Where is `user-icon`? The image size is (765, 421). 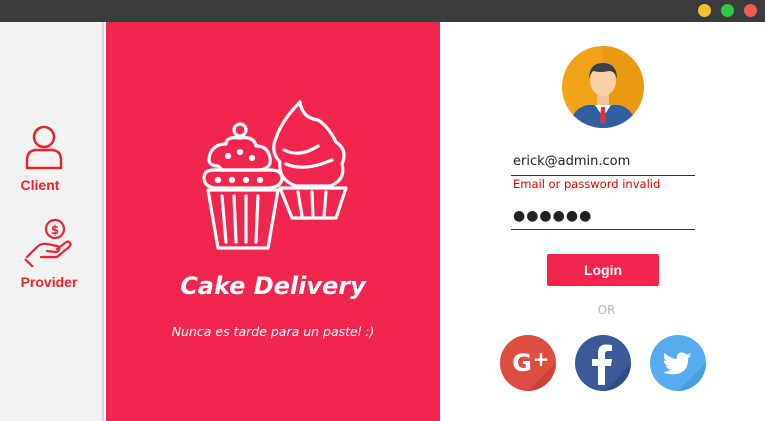
user-icon is located at coordinates (44, 147).